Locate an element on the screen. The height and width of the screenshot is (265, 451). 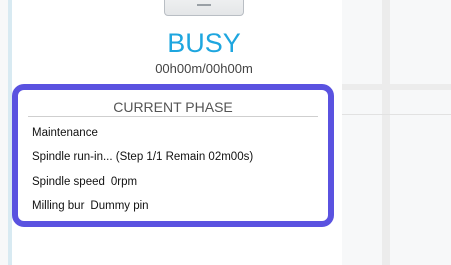
grid-rule-line is located at coordinates (396, 114).